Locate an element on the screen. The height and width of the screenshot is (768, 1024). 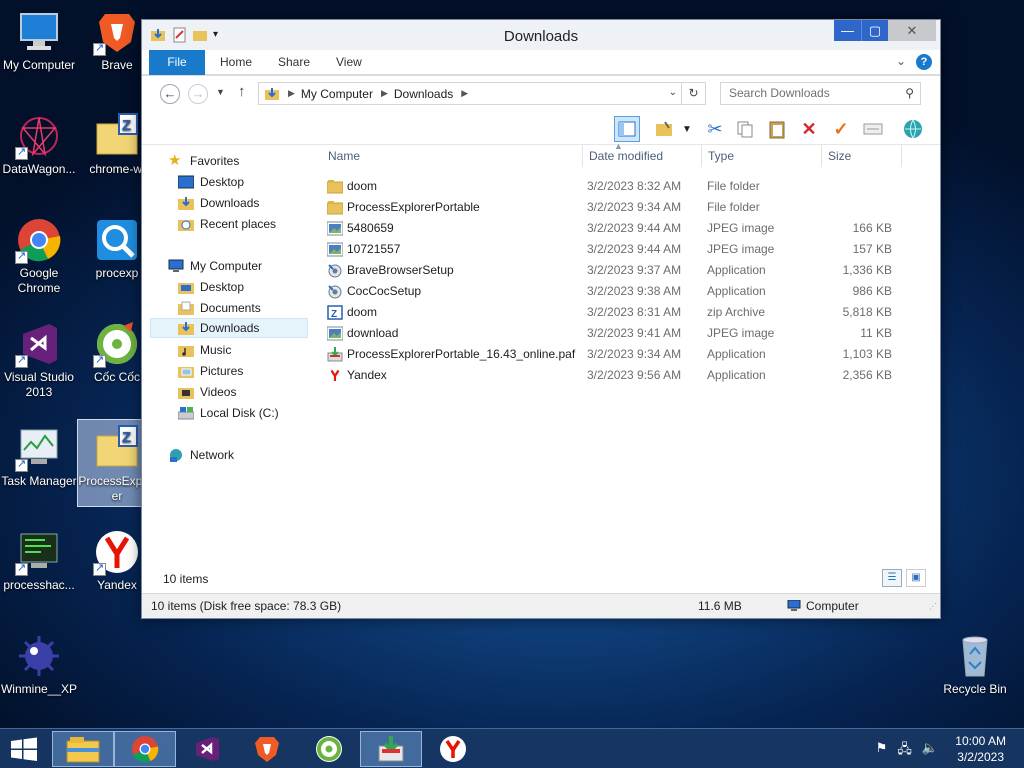
paste-icon is located at coordinates (777, 129).